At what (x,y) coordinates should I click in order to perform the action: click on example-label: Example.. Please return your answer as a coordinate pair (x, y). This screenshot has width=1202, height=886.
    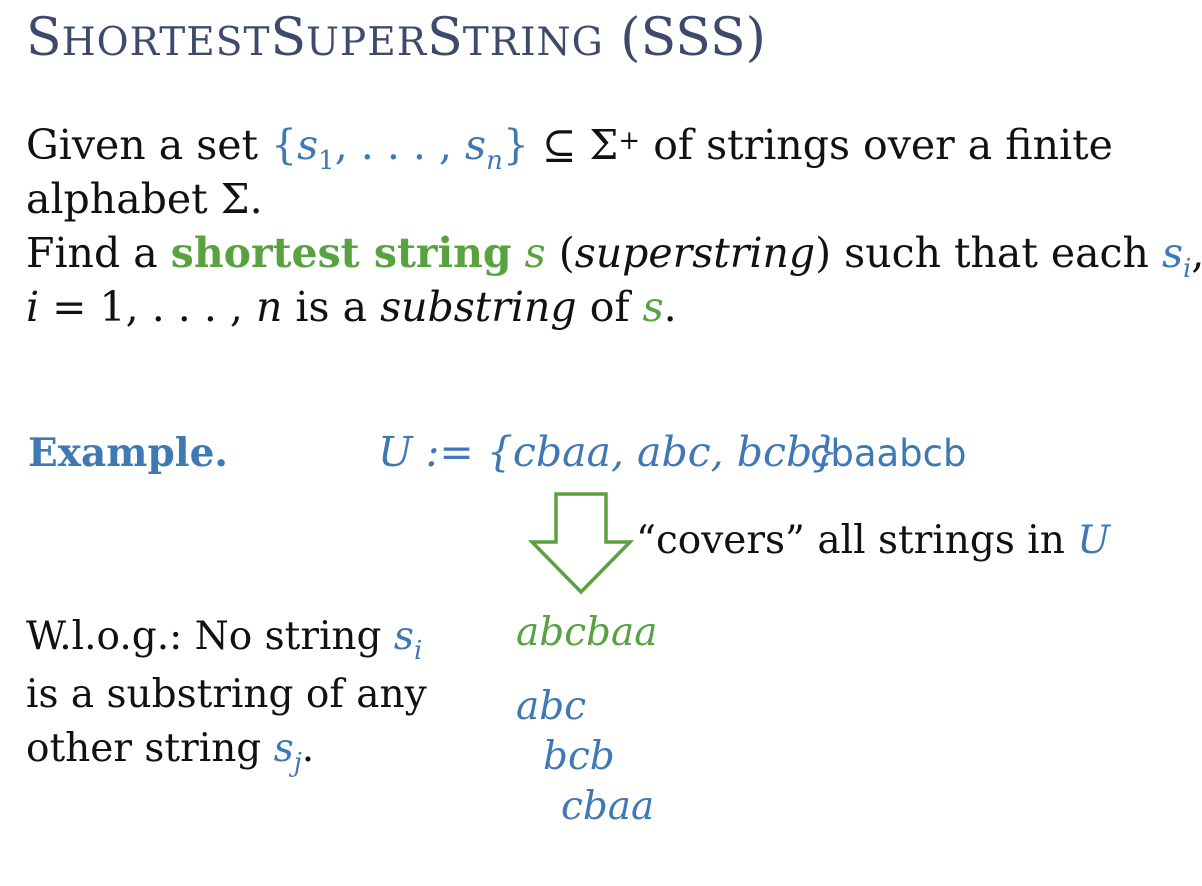
    Looking at the image, I should click on (128, 453).